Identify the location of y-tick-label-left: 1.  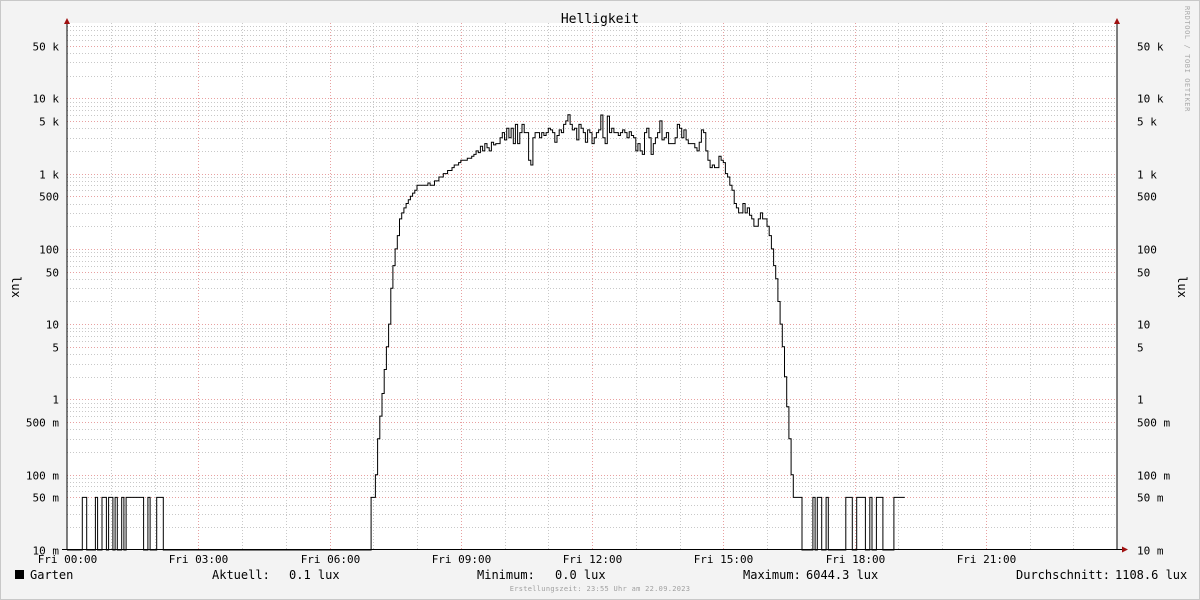
(55, 400).